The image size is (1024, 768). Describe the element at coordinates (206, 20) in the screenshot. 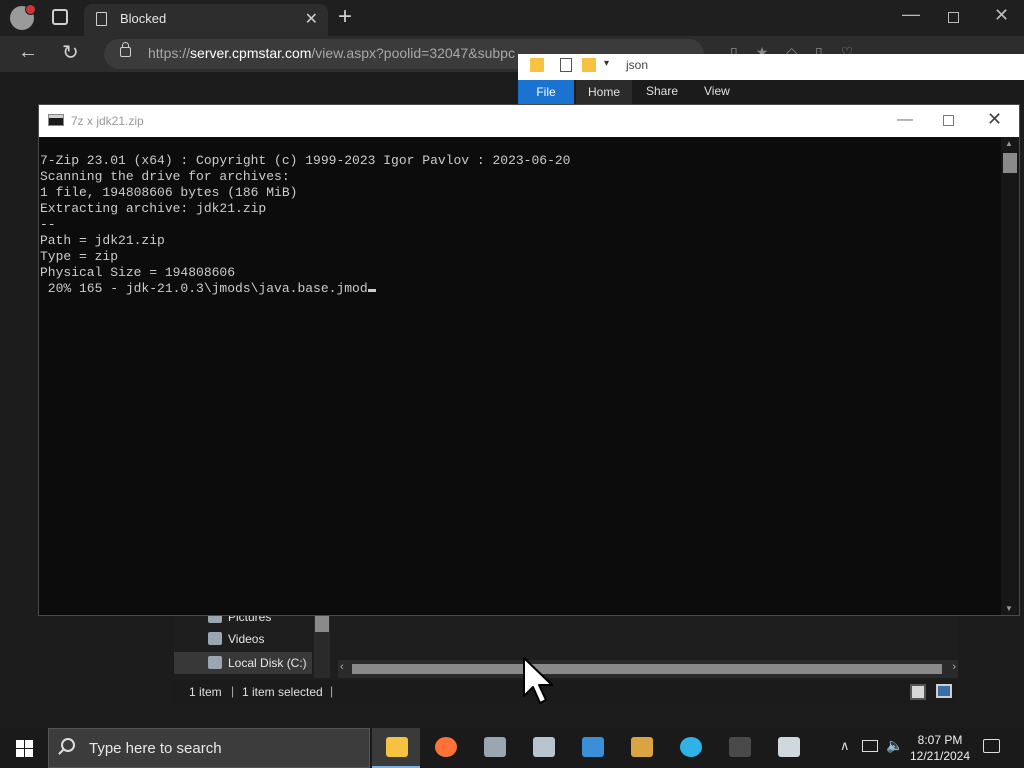

I see `browser-tab: Blocked ✕` at that location.